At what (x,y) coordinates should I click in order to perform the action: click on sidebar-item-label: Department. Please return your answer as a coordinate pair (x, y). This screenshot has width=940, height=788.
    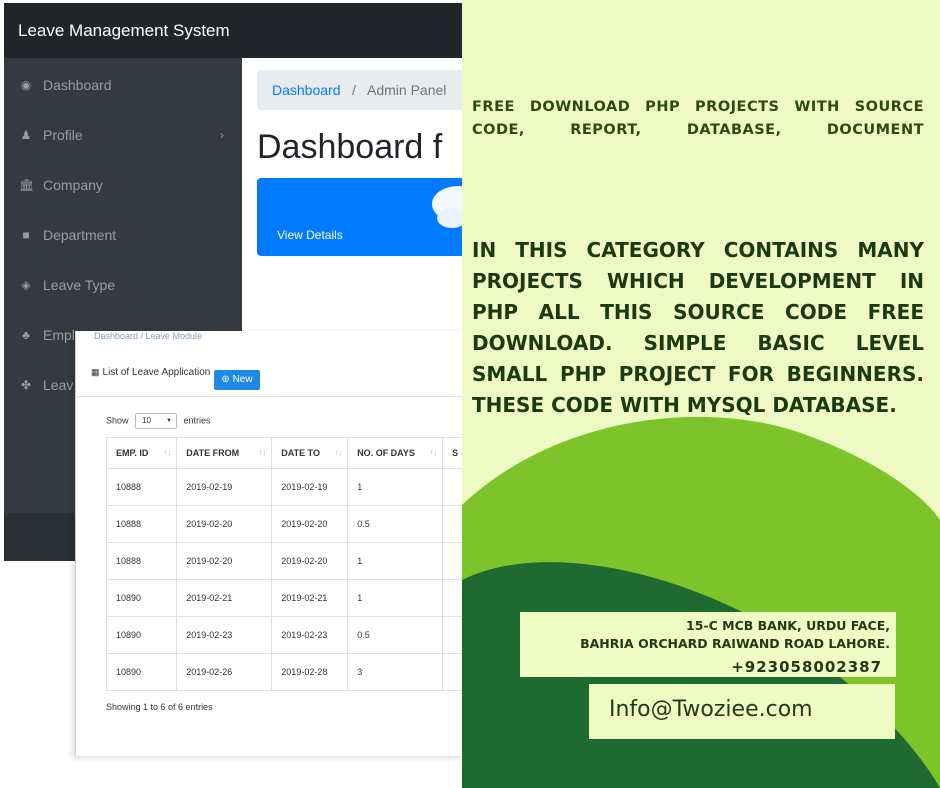
    Looking at the image, I should click on (80, 235).